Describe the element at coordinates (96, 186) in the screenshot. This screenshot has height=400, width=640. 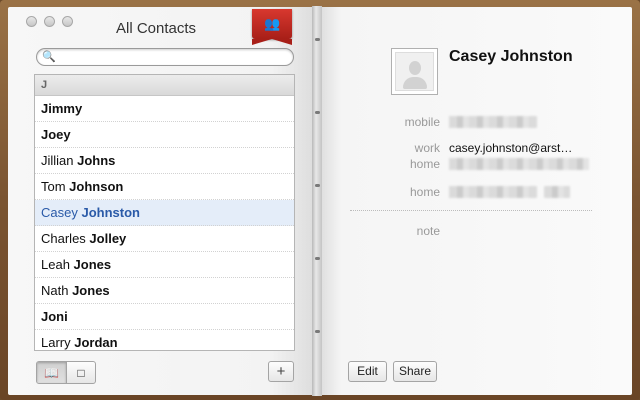
I see `contact-last-name: Johnson` at that location.